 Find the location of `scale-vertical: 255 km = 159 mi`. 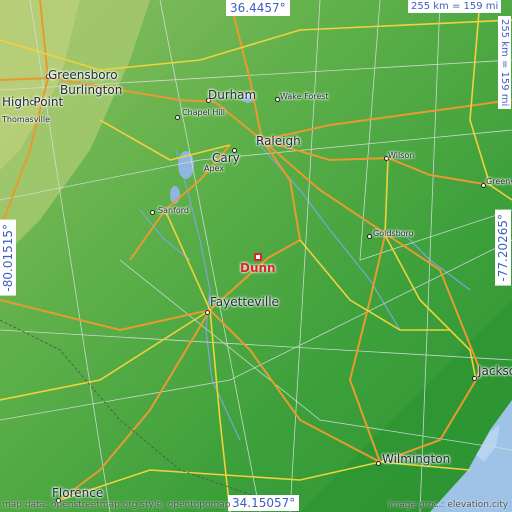

scale-vertical: 255 km = 159 mi is located at coordinates (504, 63).